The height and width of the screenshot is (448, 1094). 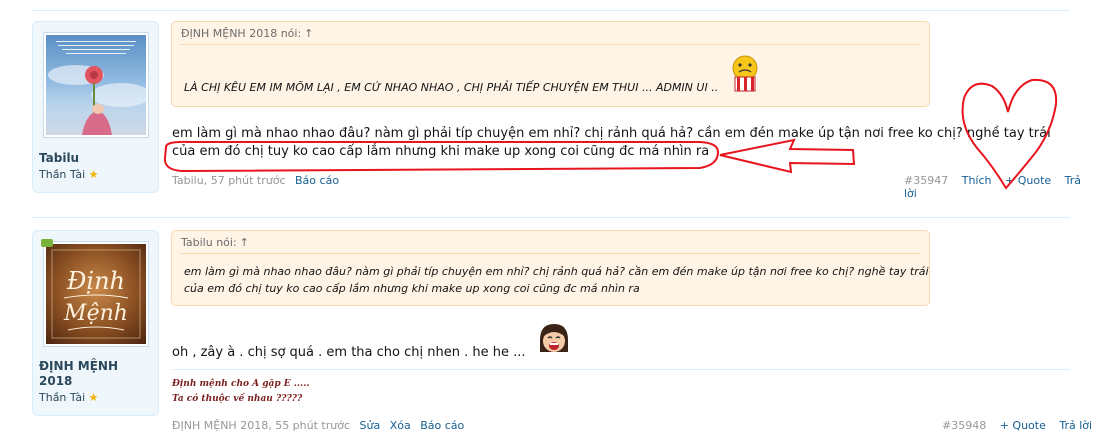 I want to click on arrow-drawing, so click(x=787, y=156).